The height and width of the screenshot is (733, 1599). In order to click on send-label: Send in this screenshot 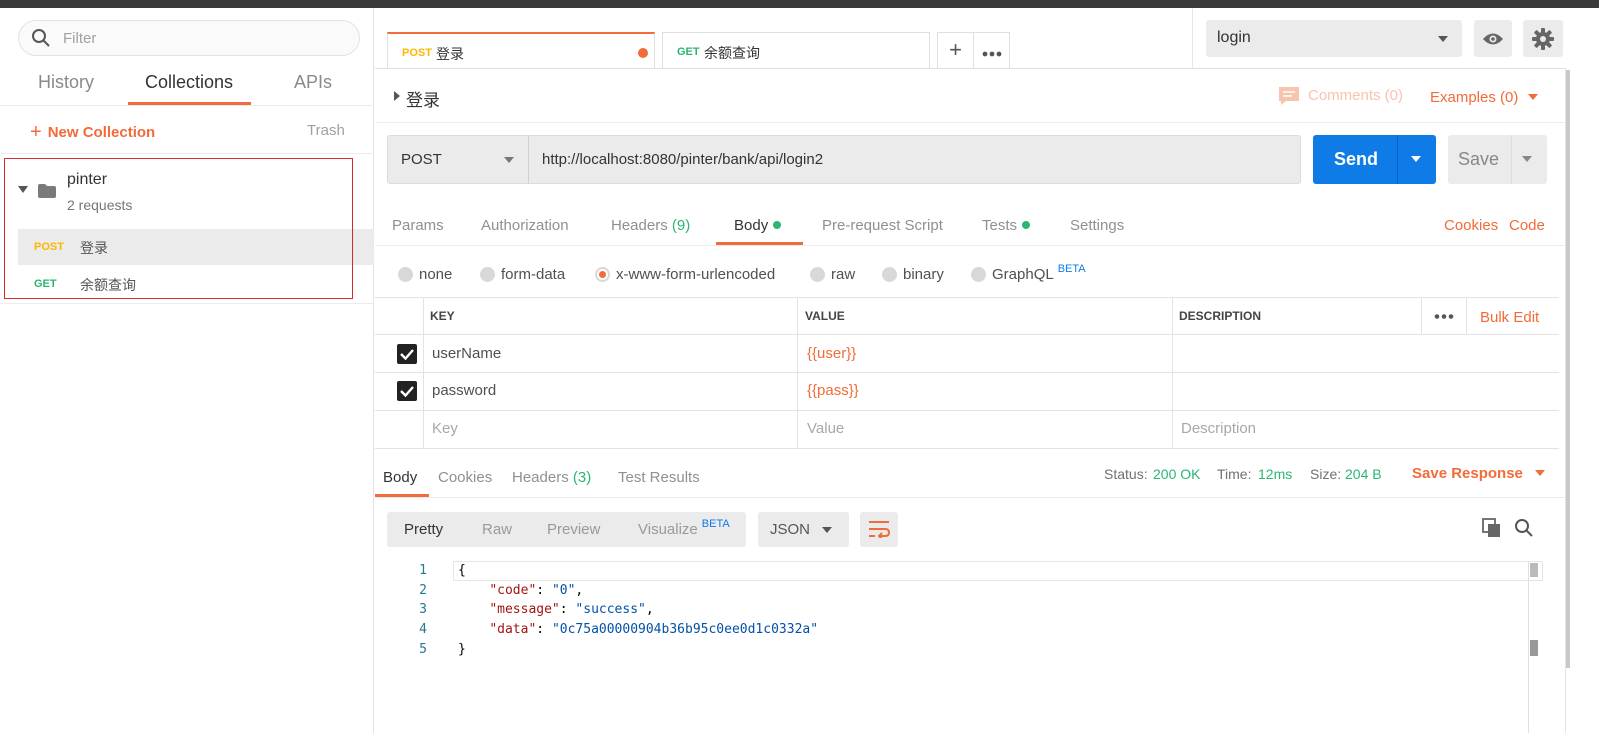, I will do `click(1356, 159)`.